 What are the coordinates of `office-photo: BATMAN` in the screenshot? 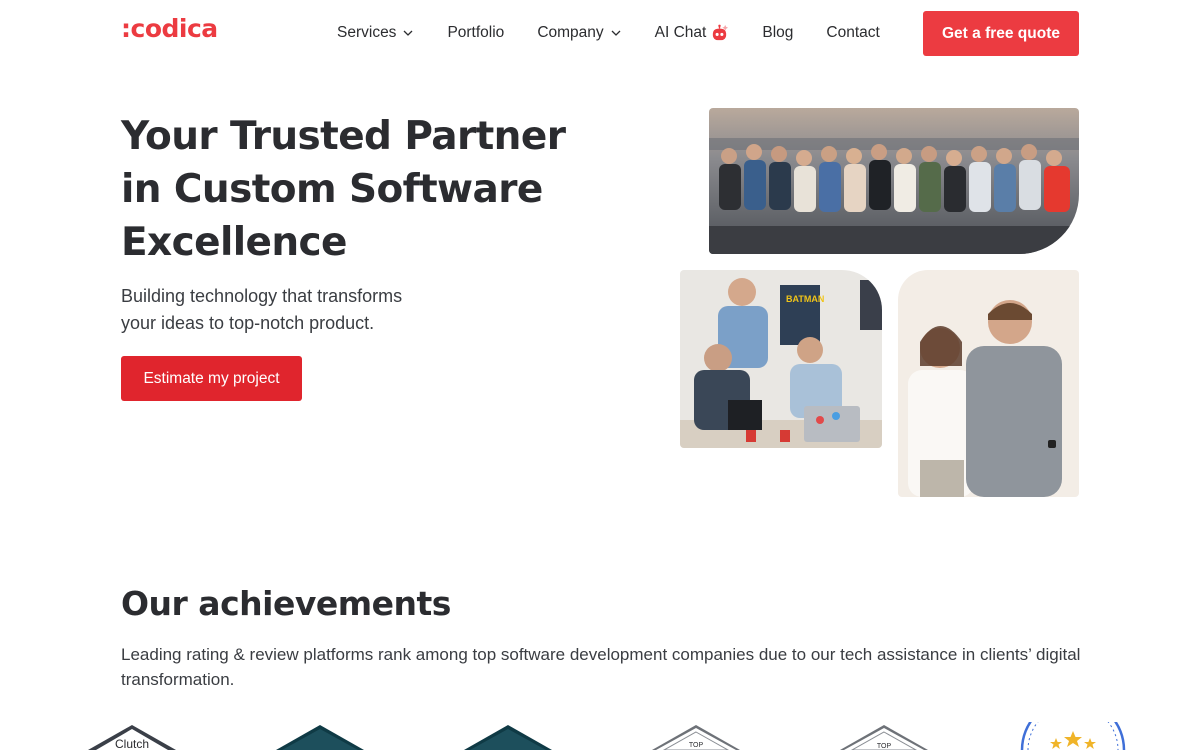 It's located at (781, 359).